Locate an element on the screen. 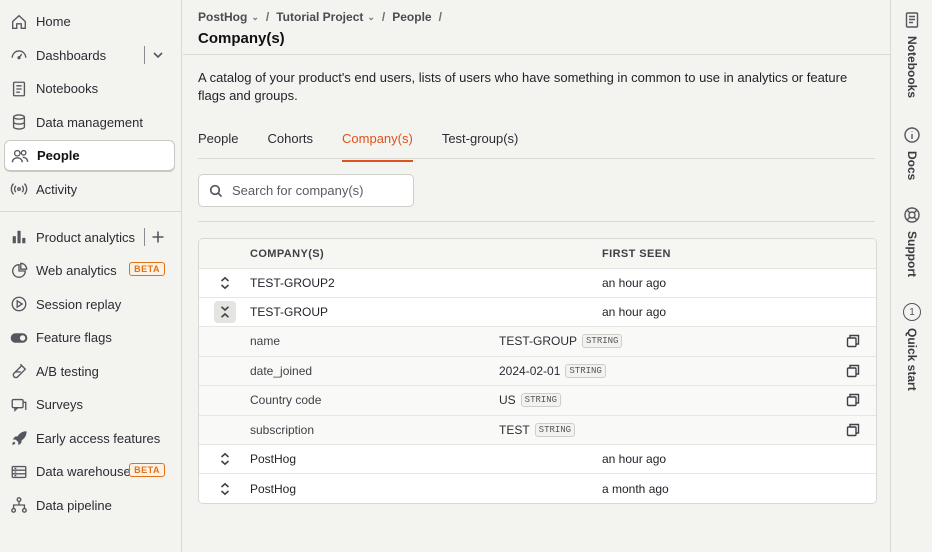 The image size is (932, 552). breadcrumb-project: Tutorial Project ⌄ is located at coordinates (325, 17).